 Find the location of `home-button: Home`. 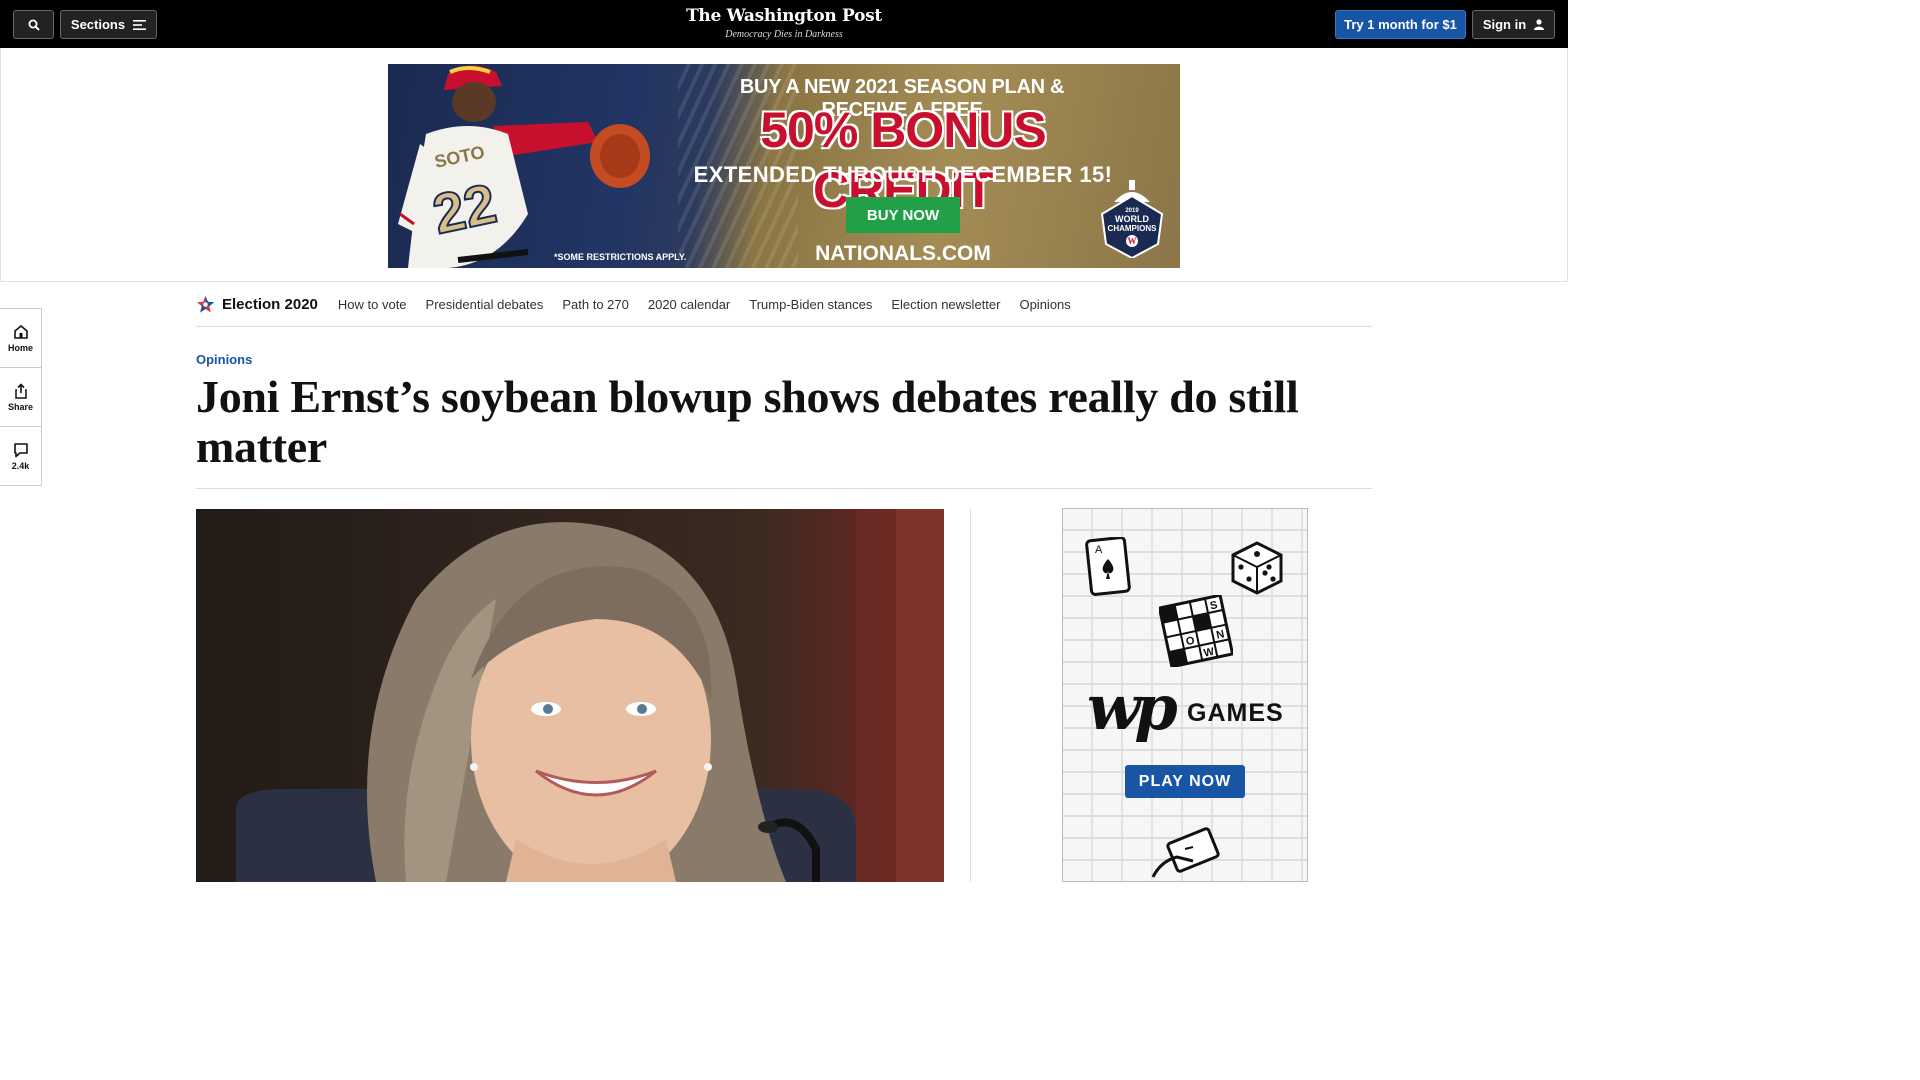

home-button: Home is located at coordinates (20, 338).